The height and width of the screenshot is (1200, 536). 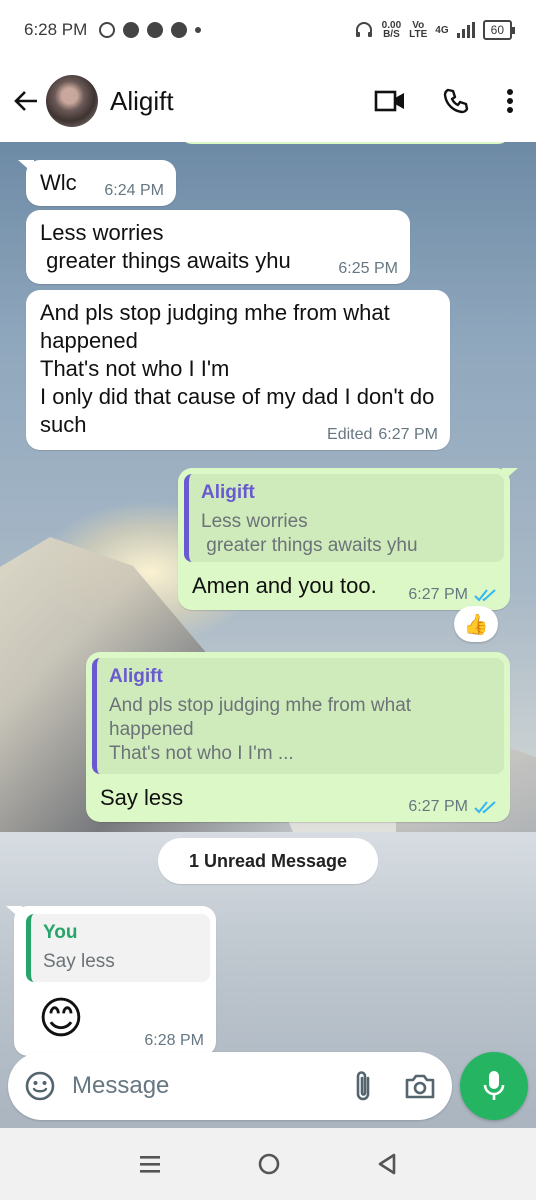 I want to click on recent-apps-icon, so click(x=150, y=1164).